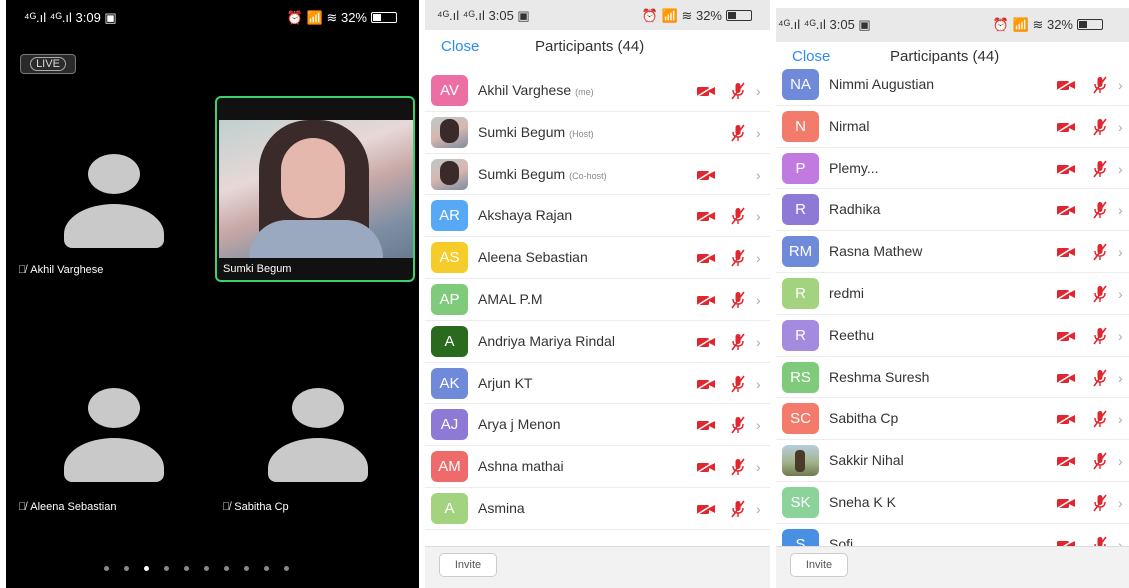 The height and width of the screenshot is (588, 1129). I want to click on live-badge: LIVE, so click(48, 64).